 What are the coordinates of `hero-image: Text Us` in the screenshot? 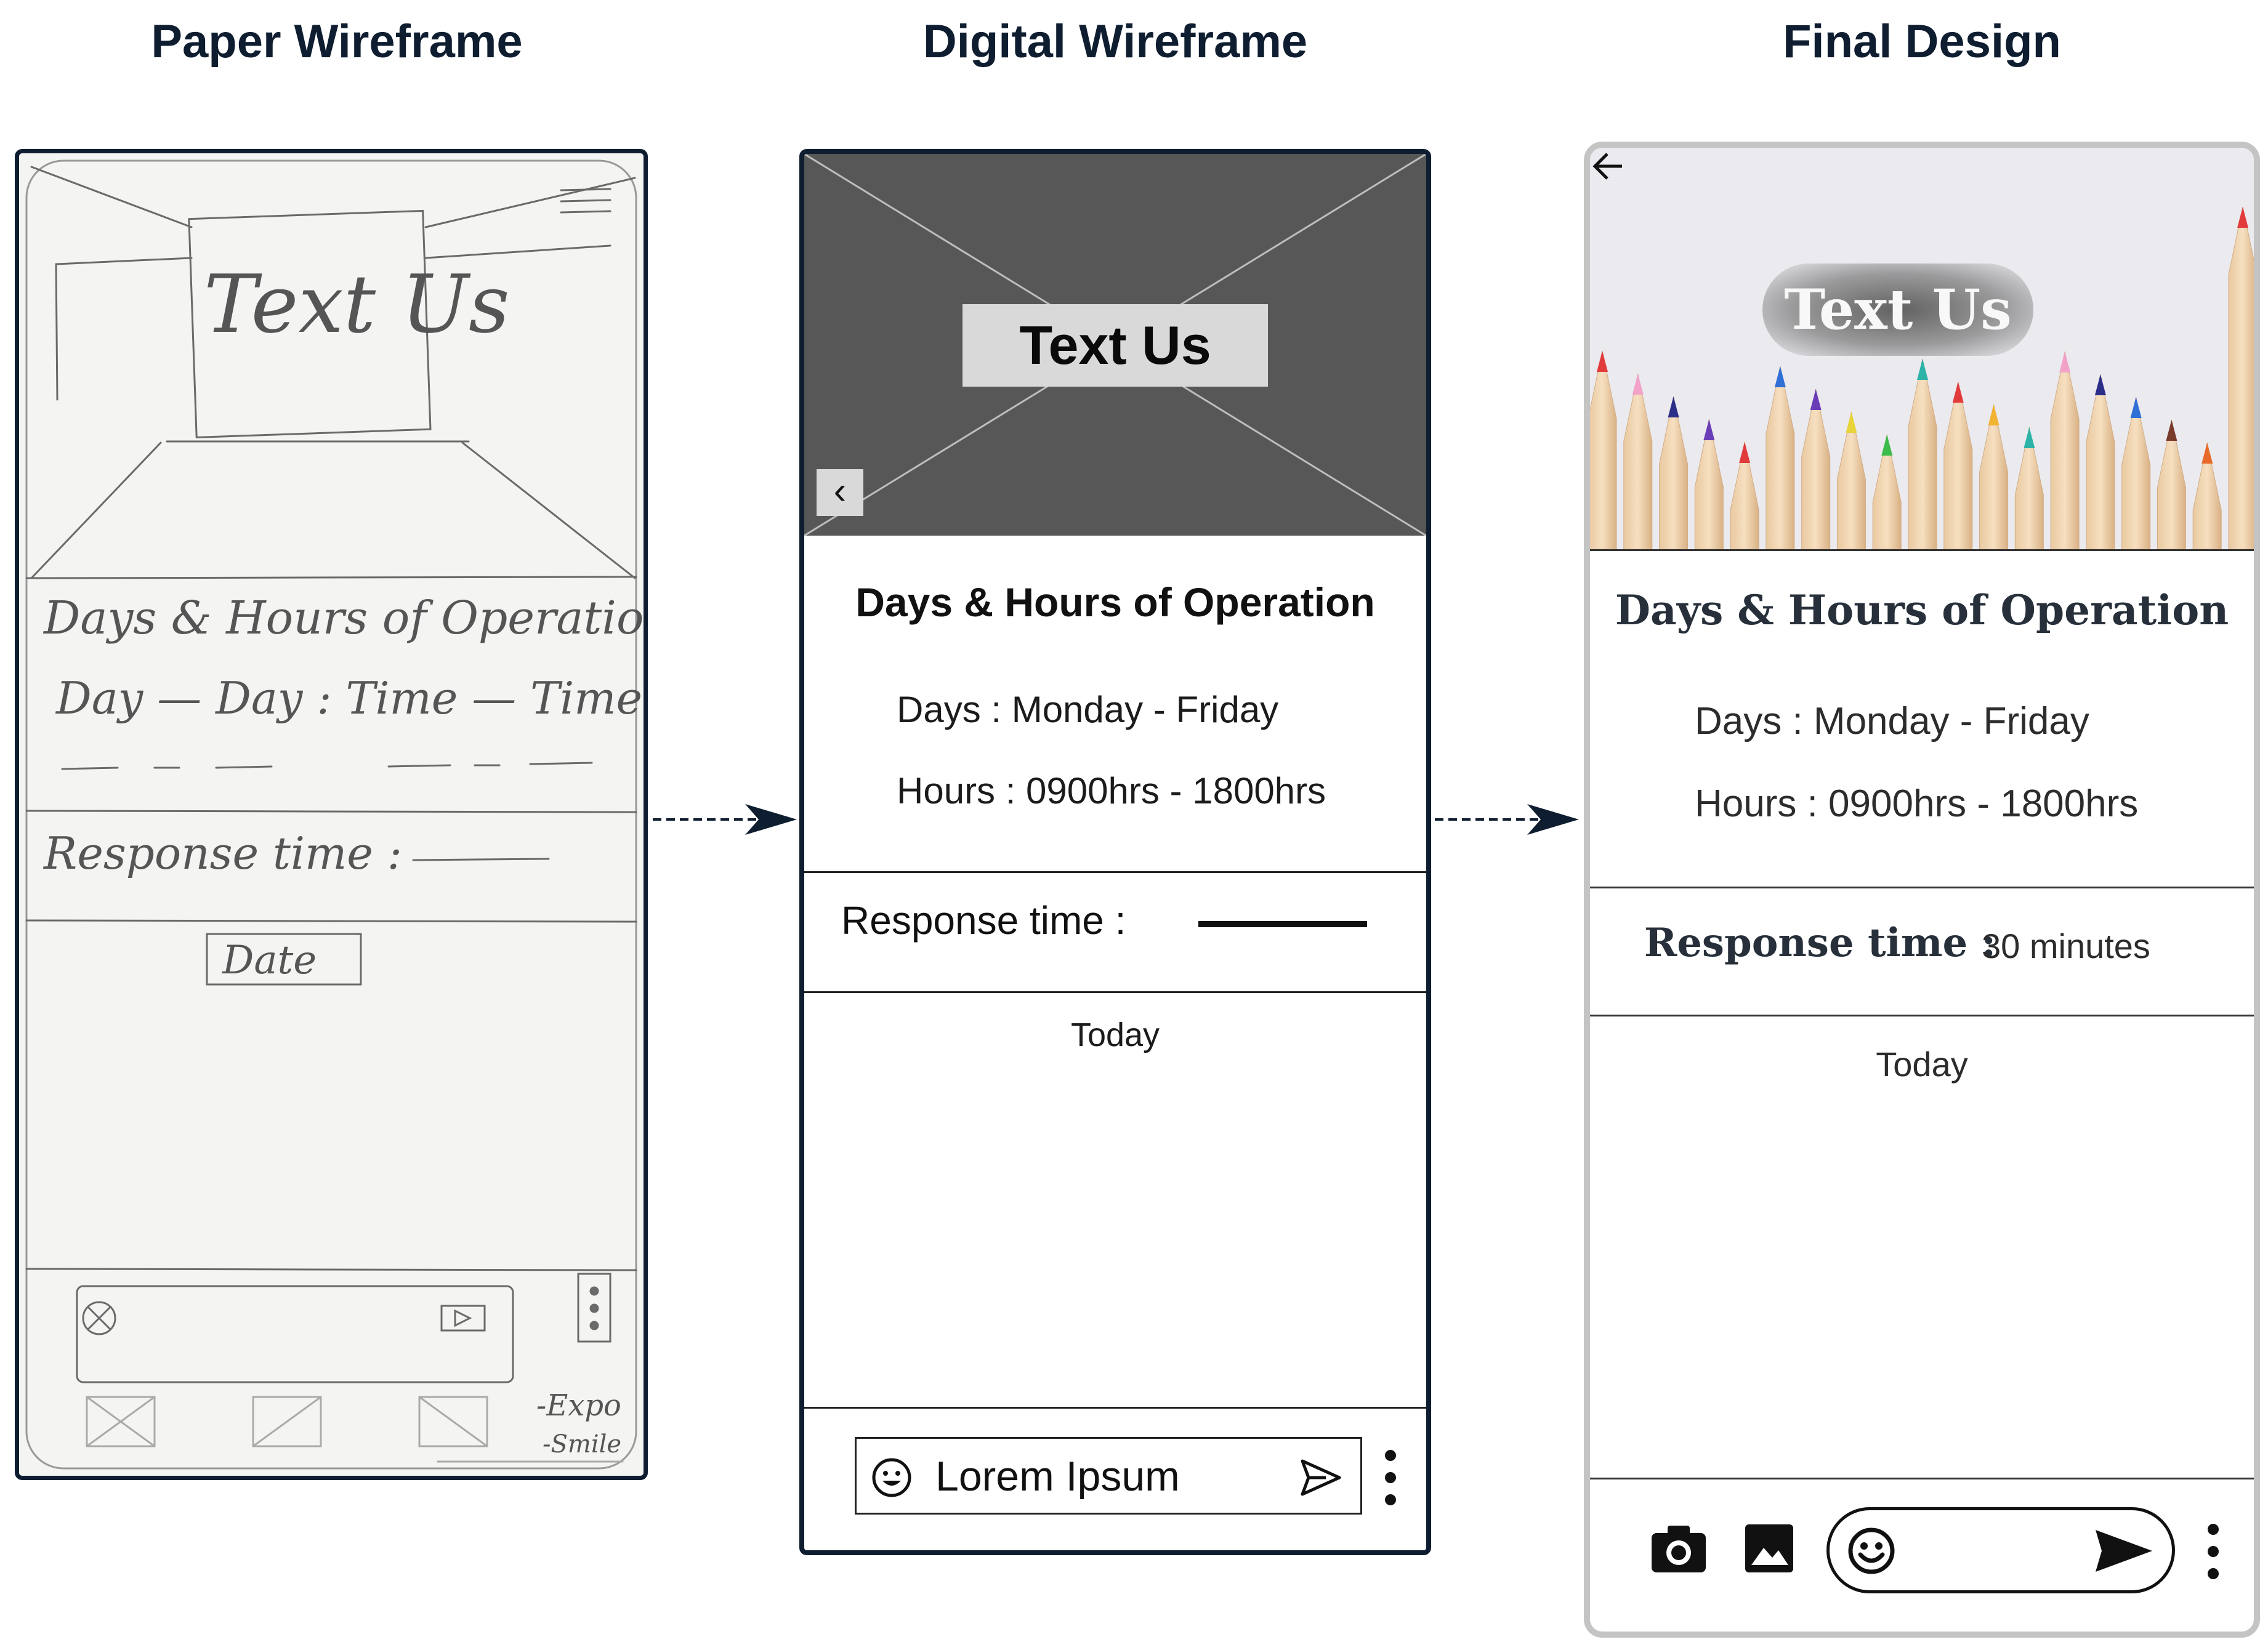 It's located at (1922, 348).